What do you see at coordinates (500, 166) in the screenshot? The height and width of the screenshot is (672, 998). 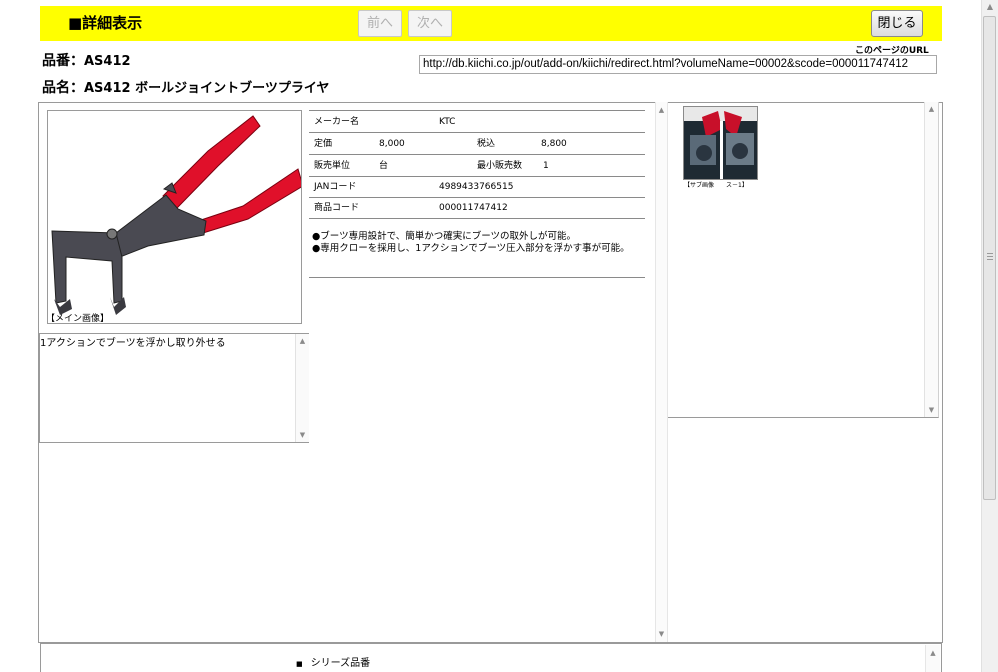 I see `min-qty-label: 最小販売数` at bounding box center [500, 166].